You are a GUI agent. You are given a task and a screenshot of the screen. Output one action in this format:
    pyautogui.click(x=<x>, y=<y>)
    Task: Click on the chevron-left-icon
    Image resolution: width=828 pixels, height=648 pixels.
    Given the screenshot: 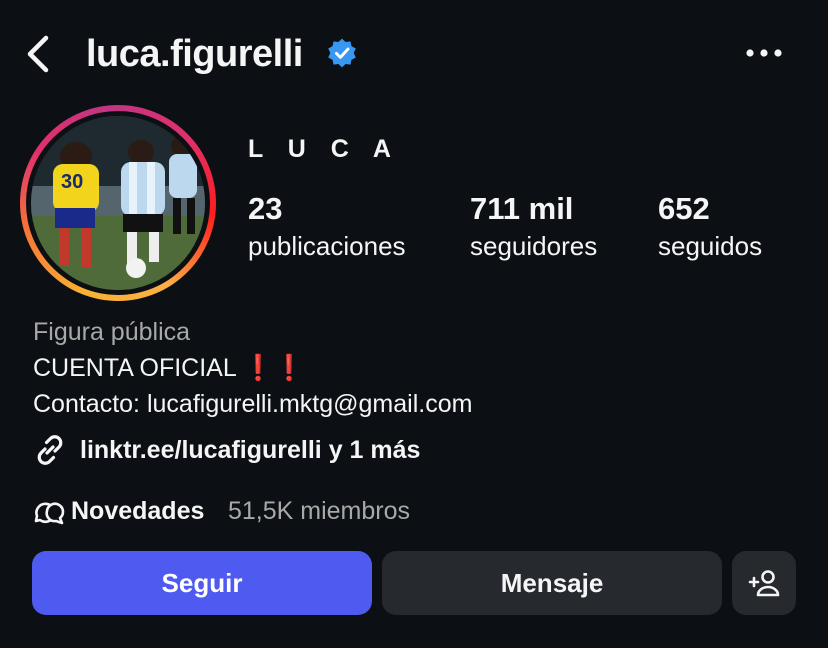 What is the action you would take?
    pyautogui.click(x=38, y=54)
    